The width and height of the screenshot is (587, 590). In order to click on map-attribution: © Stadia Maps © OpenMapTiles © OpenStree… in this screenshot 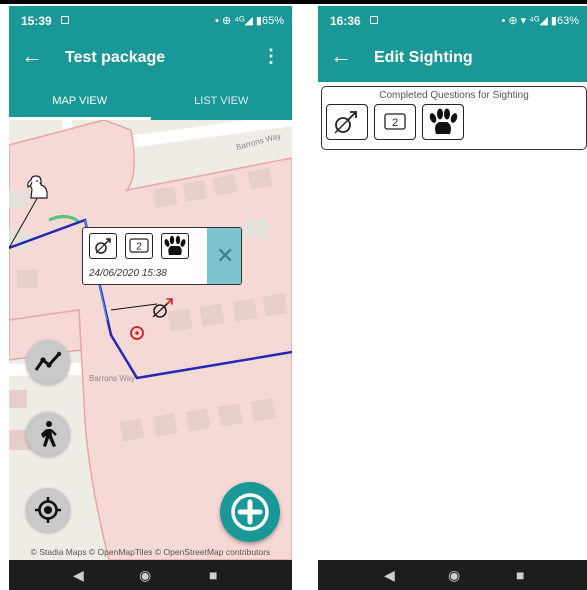, I will do `click(150, 552)`.